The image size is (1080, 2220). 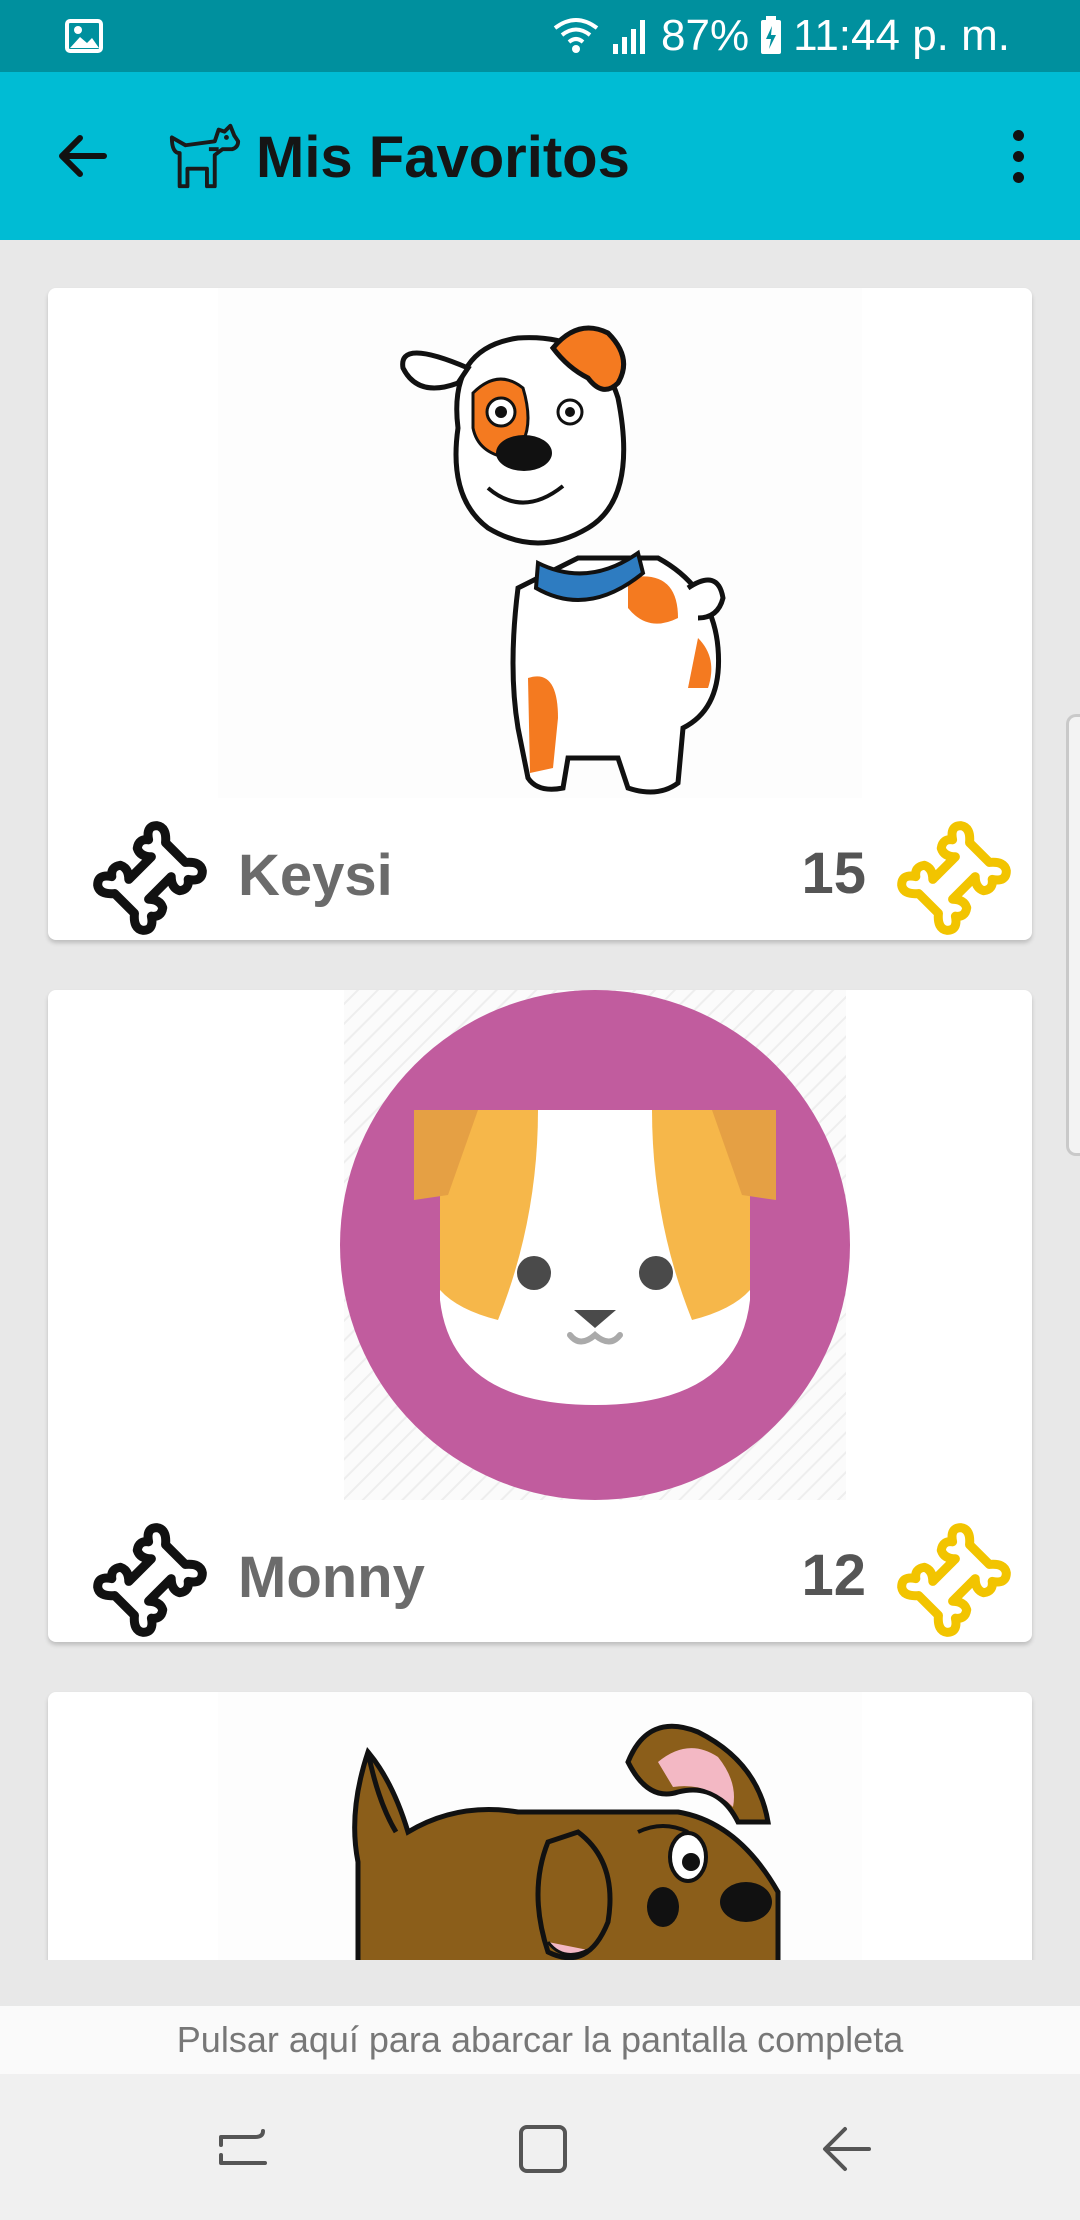 I want to click on pet-name: Monny, so click(x=331, y=1577).